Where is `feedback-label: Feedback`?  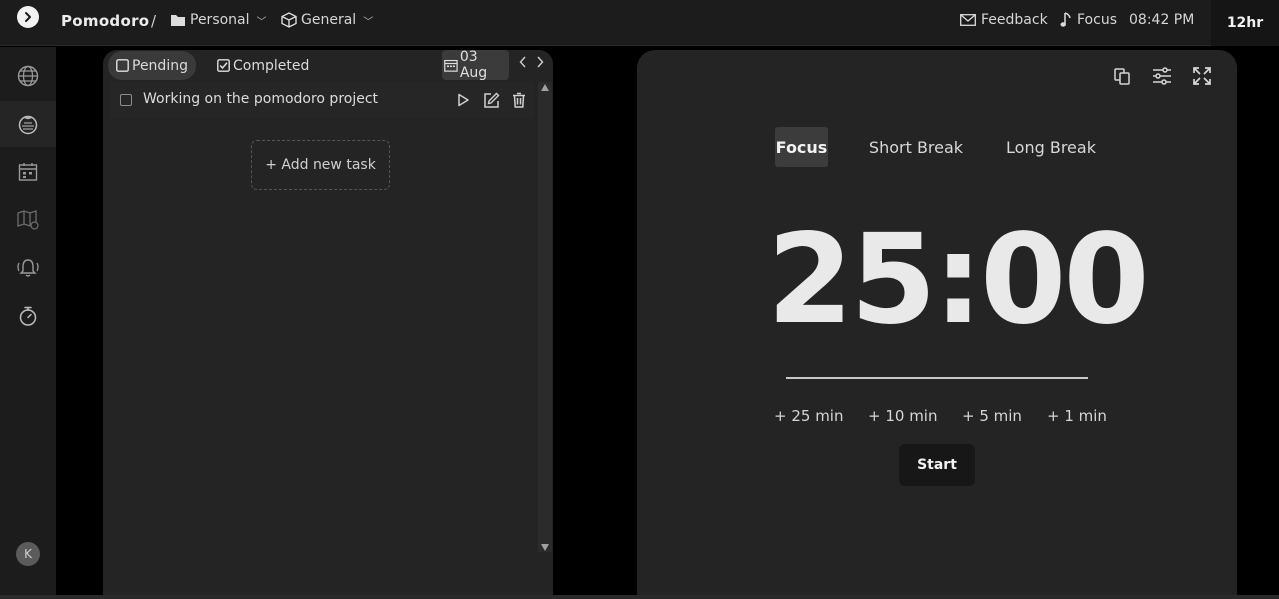
feedback-label: Feedback is located at coordinates (1014, 20).